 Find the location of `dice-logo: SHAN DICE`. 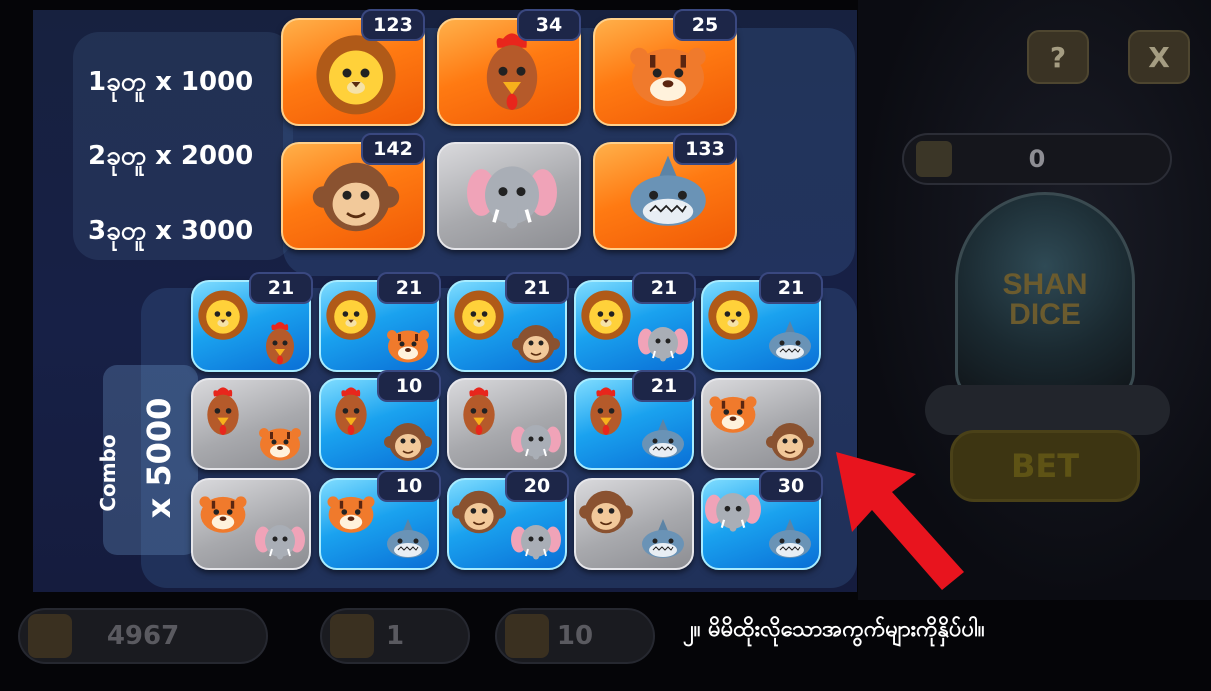

dice-logo: SHAN DICE is located at coordinates (1045, 299).